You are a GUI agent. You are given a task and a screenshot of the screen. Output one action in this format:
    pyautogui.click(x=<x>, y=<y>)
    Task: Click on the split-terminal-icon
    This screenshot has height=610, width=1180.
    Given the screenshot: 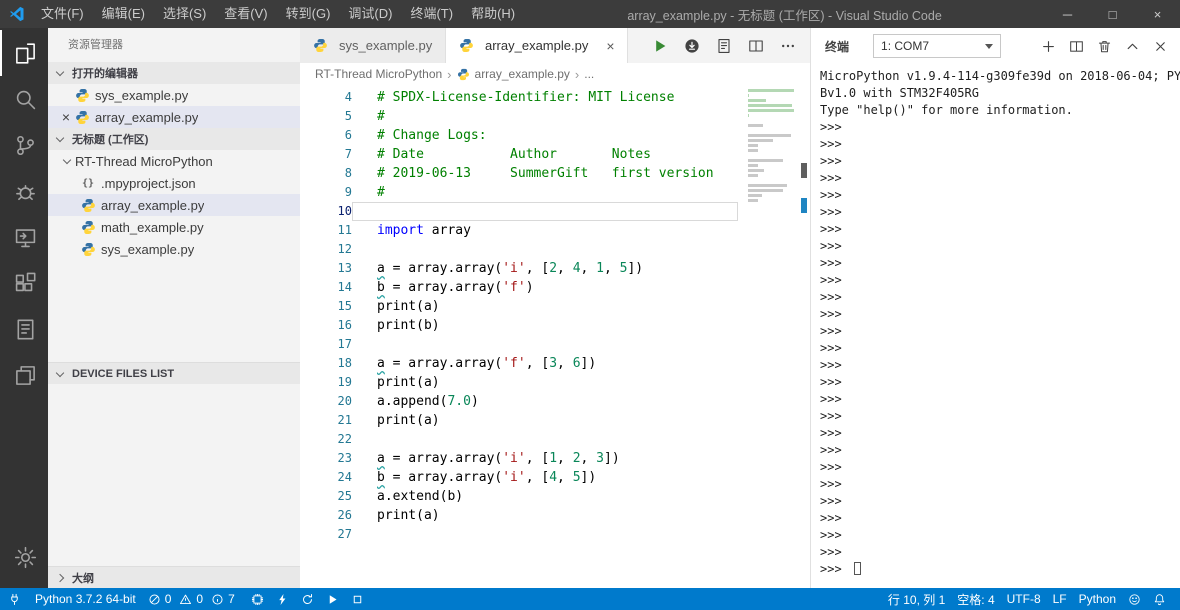 What is the action you would take?
    pyautogui.click(x=1076, y=46)
    